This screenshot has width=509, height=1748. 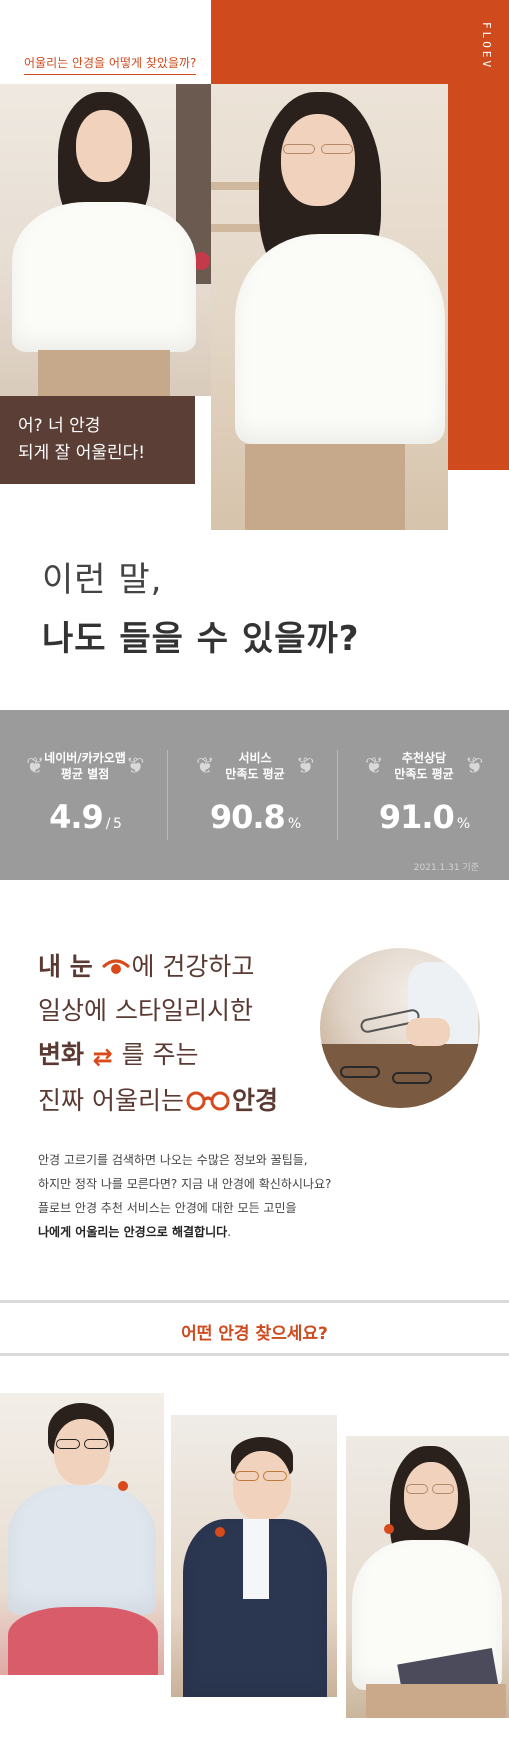 What do you see at coordinates (424, 795) in the screenshot?
I see `stat-consult-satisfaction: ❦ ❦ 추천상담 만족도 평균 91.0%` at bounding box center [424, 795].